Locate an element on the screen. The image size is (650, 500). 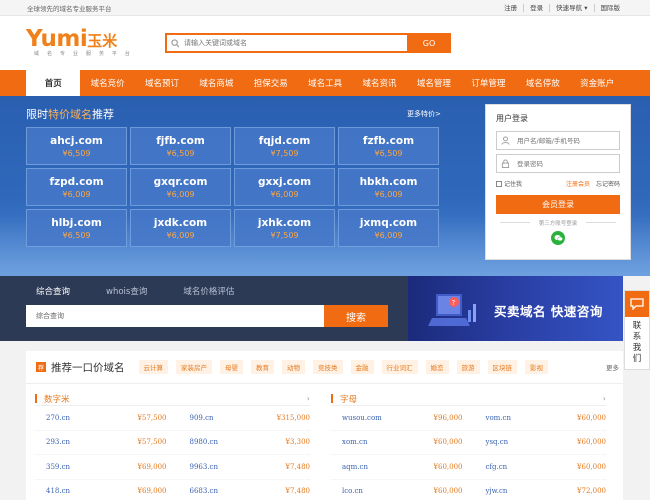
domain-link: 6683.cn is located at coordinates (218, 491).